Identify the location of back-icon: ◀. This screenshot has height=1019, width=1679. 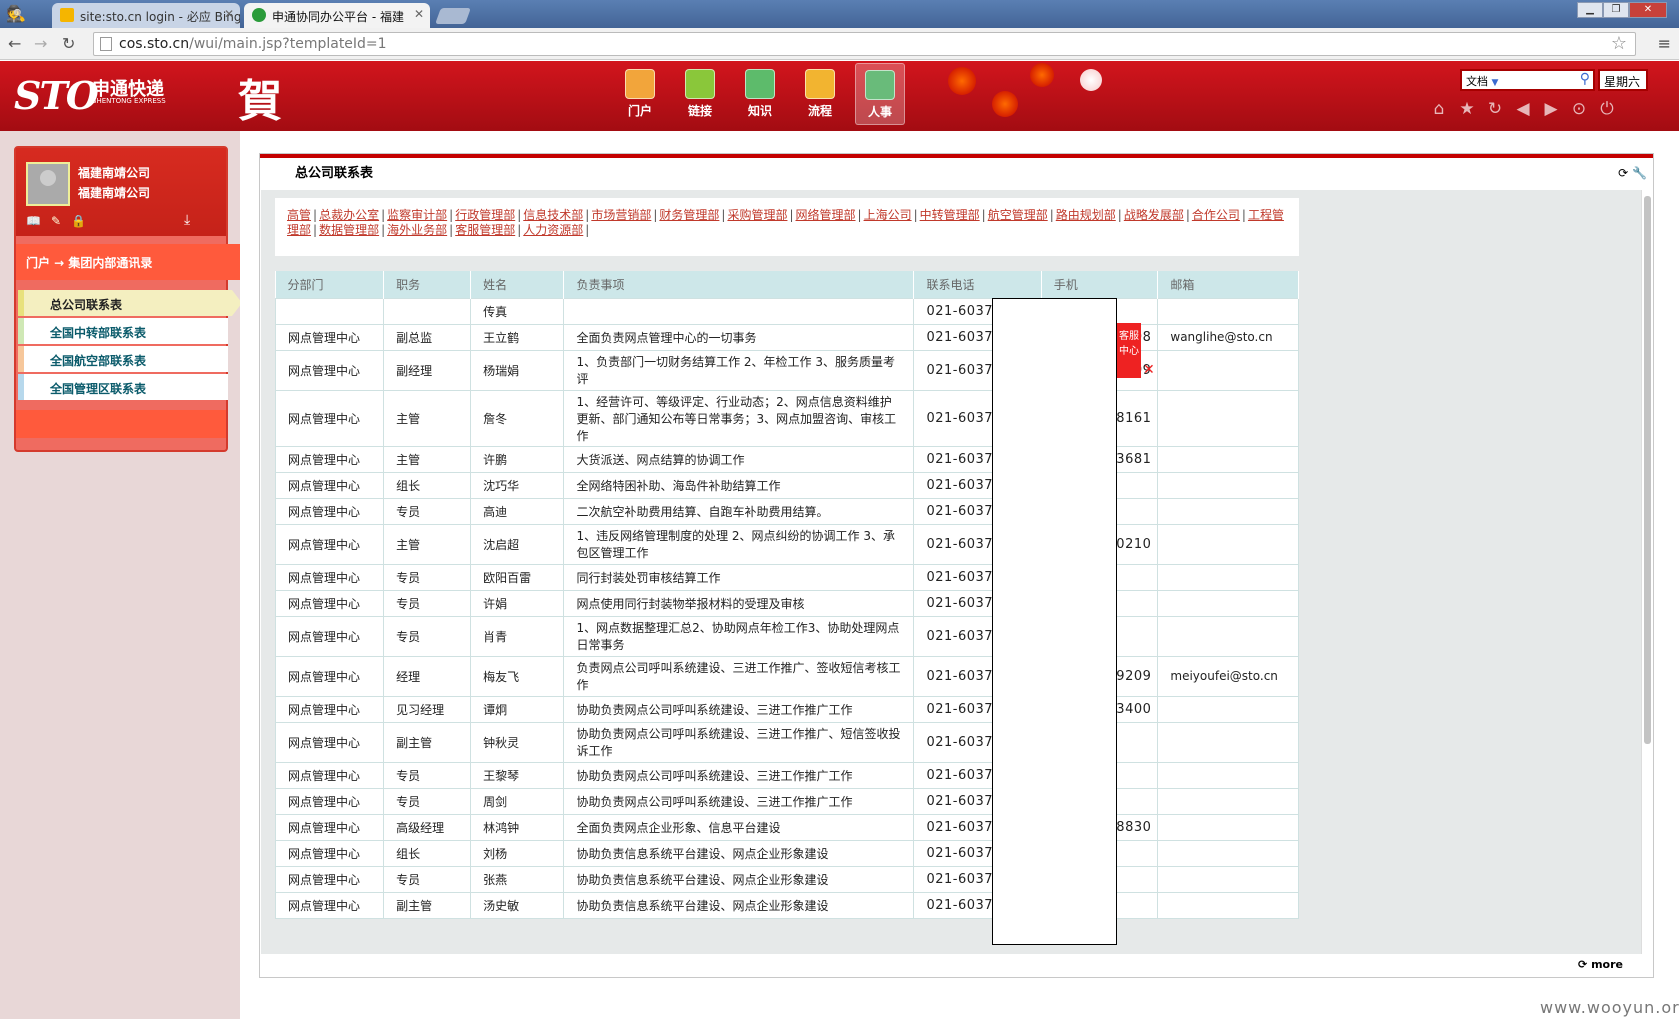
(1523, 109).